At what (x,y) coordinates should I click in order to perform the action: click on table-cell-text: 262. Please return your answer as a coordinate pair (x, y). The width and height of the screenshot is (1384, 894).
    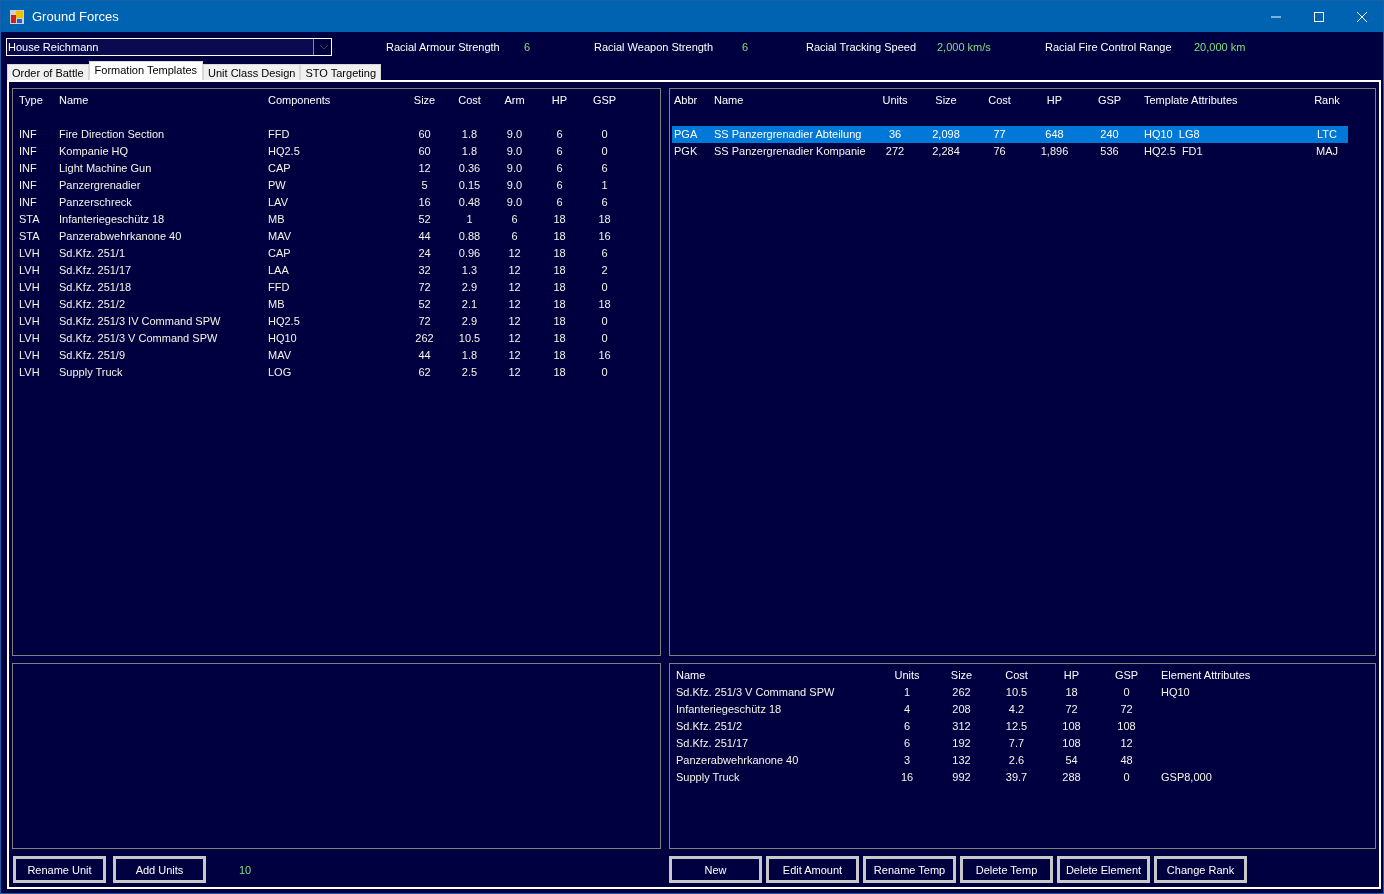
    Looking at the image, I should click on (424, 338).